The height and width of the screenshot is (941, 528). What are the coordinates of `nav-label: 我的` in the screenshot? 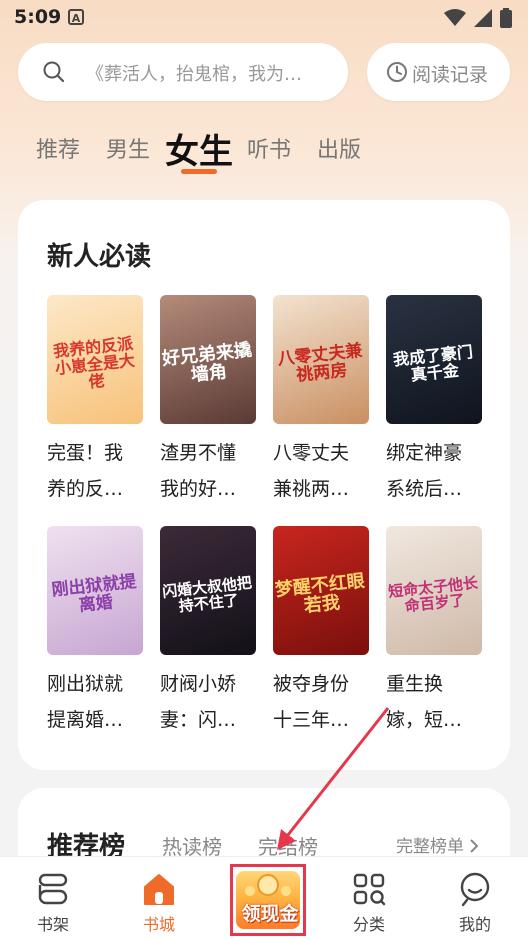 It's located at (474, 924).